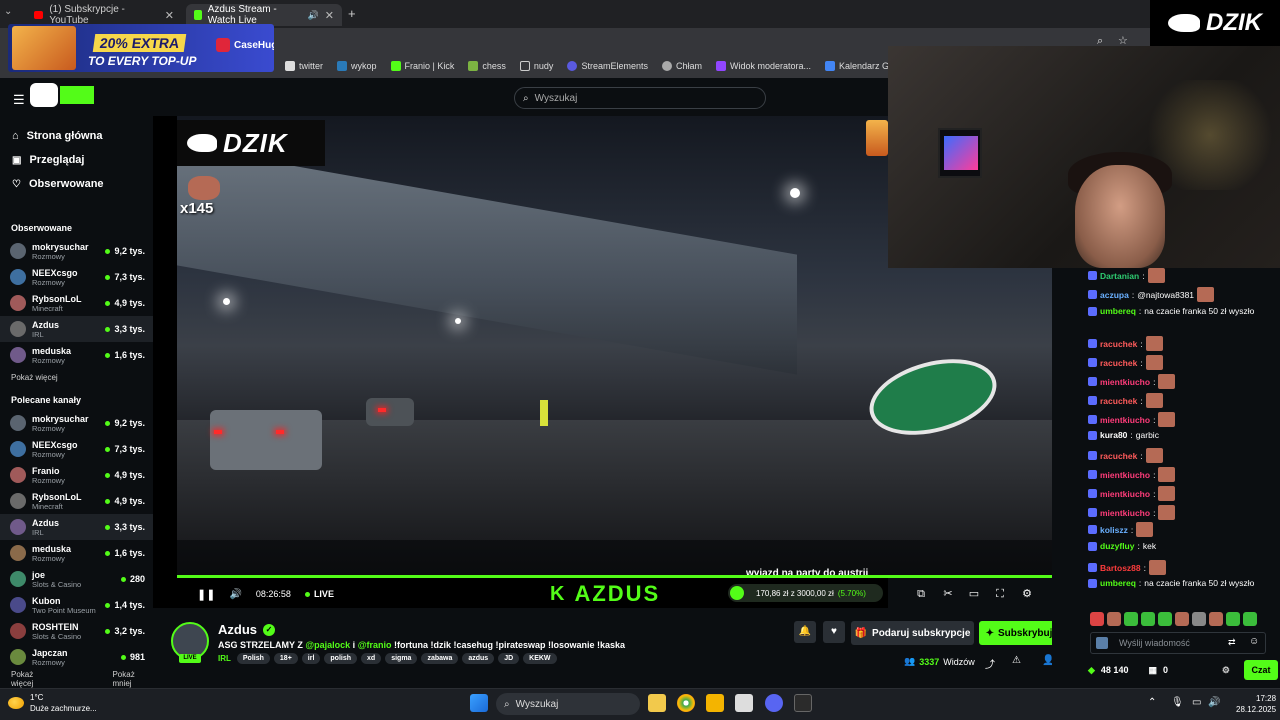 The height and width of the screenshot is (720, 1280). What do you see at coordinates (834, 632) in the screenshot?
I see `follow-button: ♥` at bounding box center [834, 632].